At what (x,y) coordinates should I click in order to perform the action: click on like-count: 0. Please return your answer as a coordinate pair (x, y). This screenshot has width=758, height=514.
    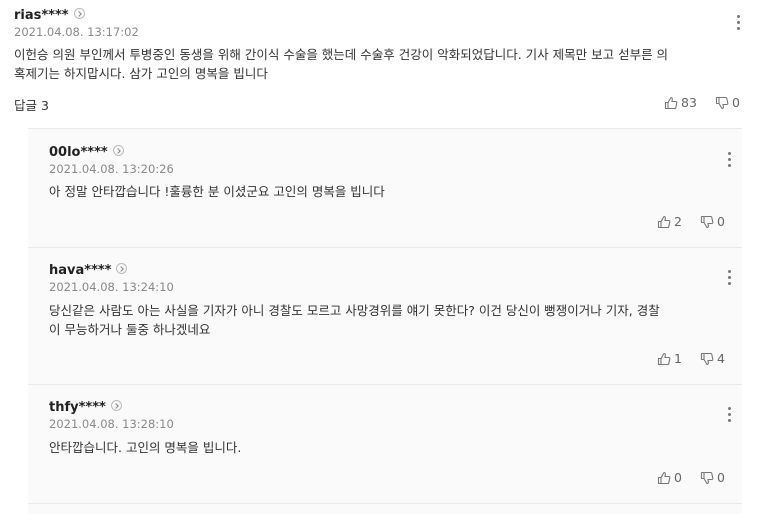
    Looking at the image, I should click on (678, 477).